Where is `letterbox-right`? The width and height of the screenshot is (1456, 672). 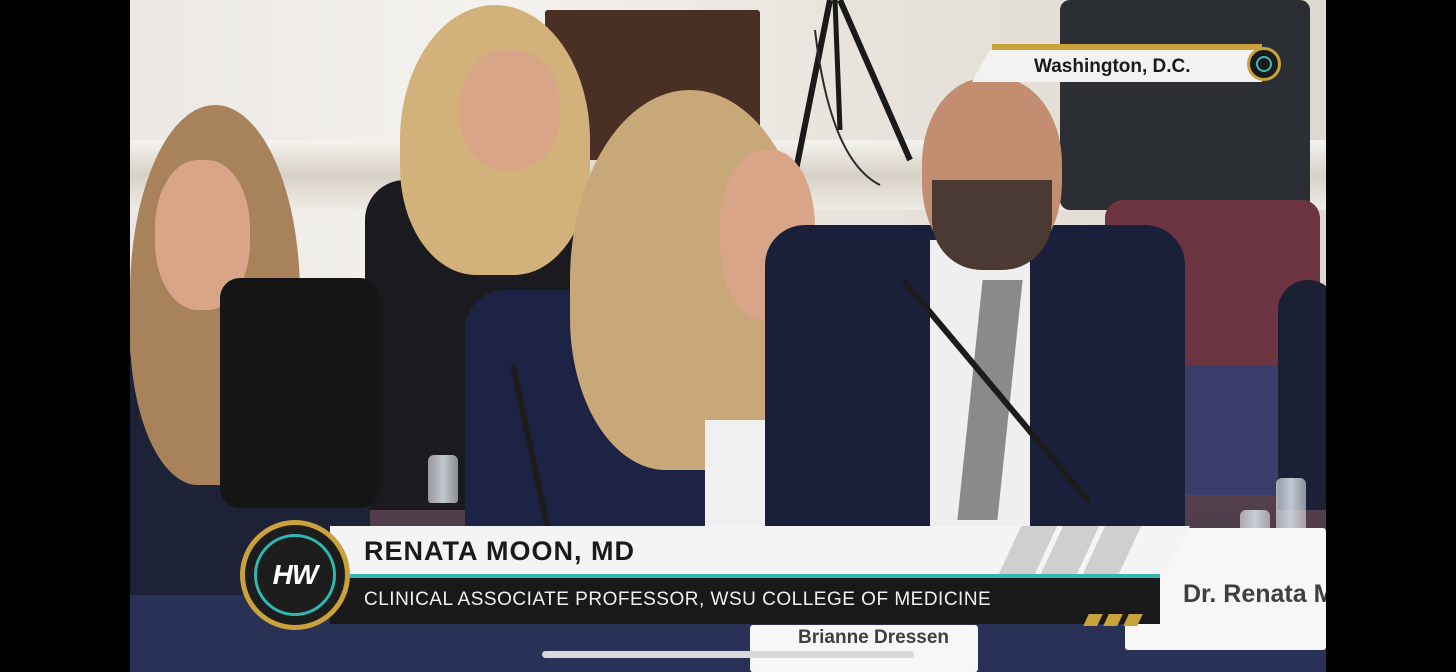
letterbox-right is located at coordinates (1391, 336).